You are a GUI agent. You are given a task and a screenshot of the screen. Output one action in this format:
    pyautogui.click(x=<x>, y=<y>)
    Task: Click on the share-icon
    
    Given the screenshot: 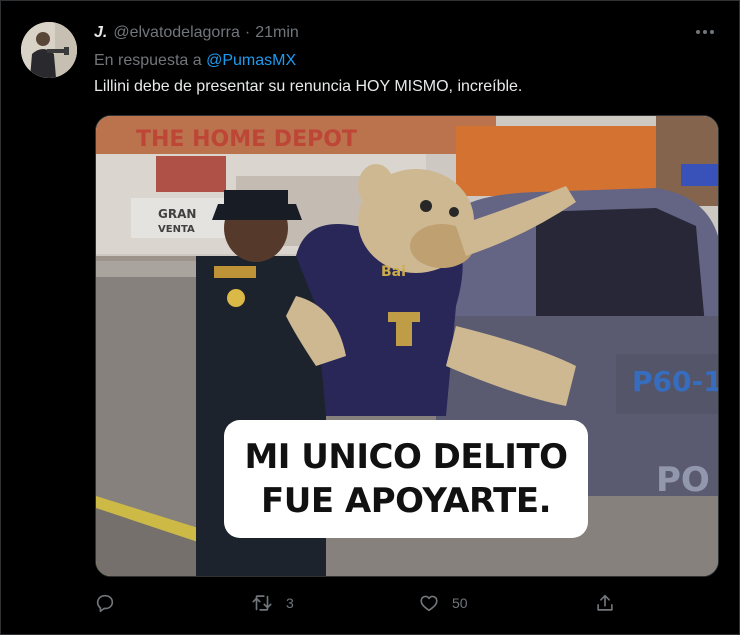 What is the action you would take?
    pyautogui.click(x=605, y=602)
    